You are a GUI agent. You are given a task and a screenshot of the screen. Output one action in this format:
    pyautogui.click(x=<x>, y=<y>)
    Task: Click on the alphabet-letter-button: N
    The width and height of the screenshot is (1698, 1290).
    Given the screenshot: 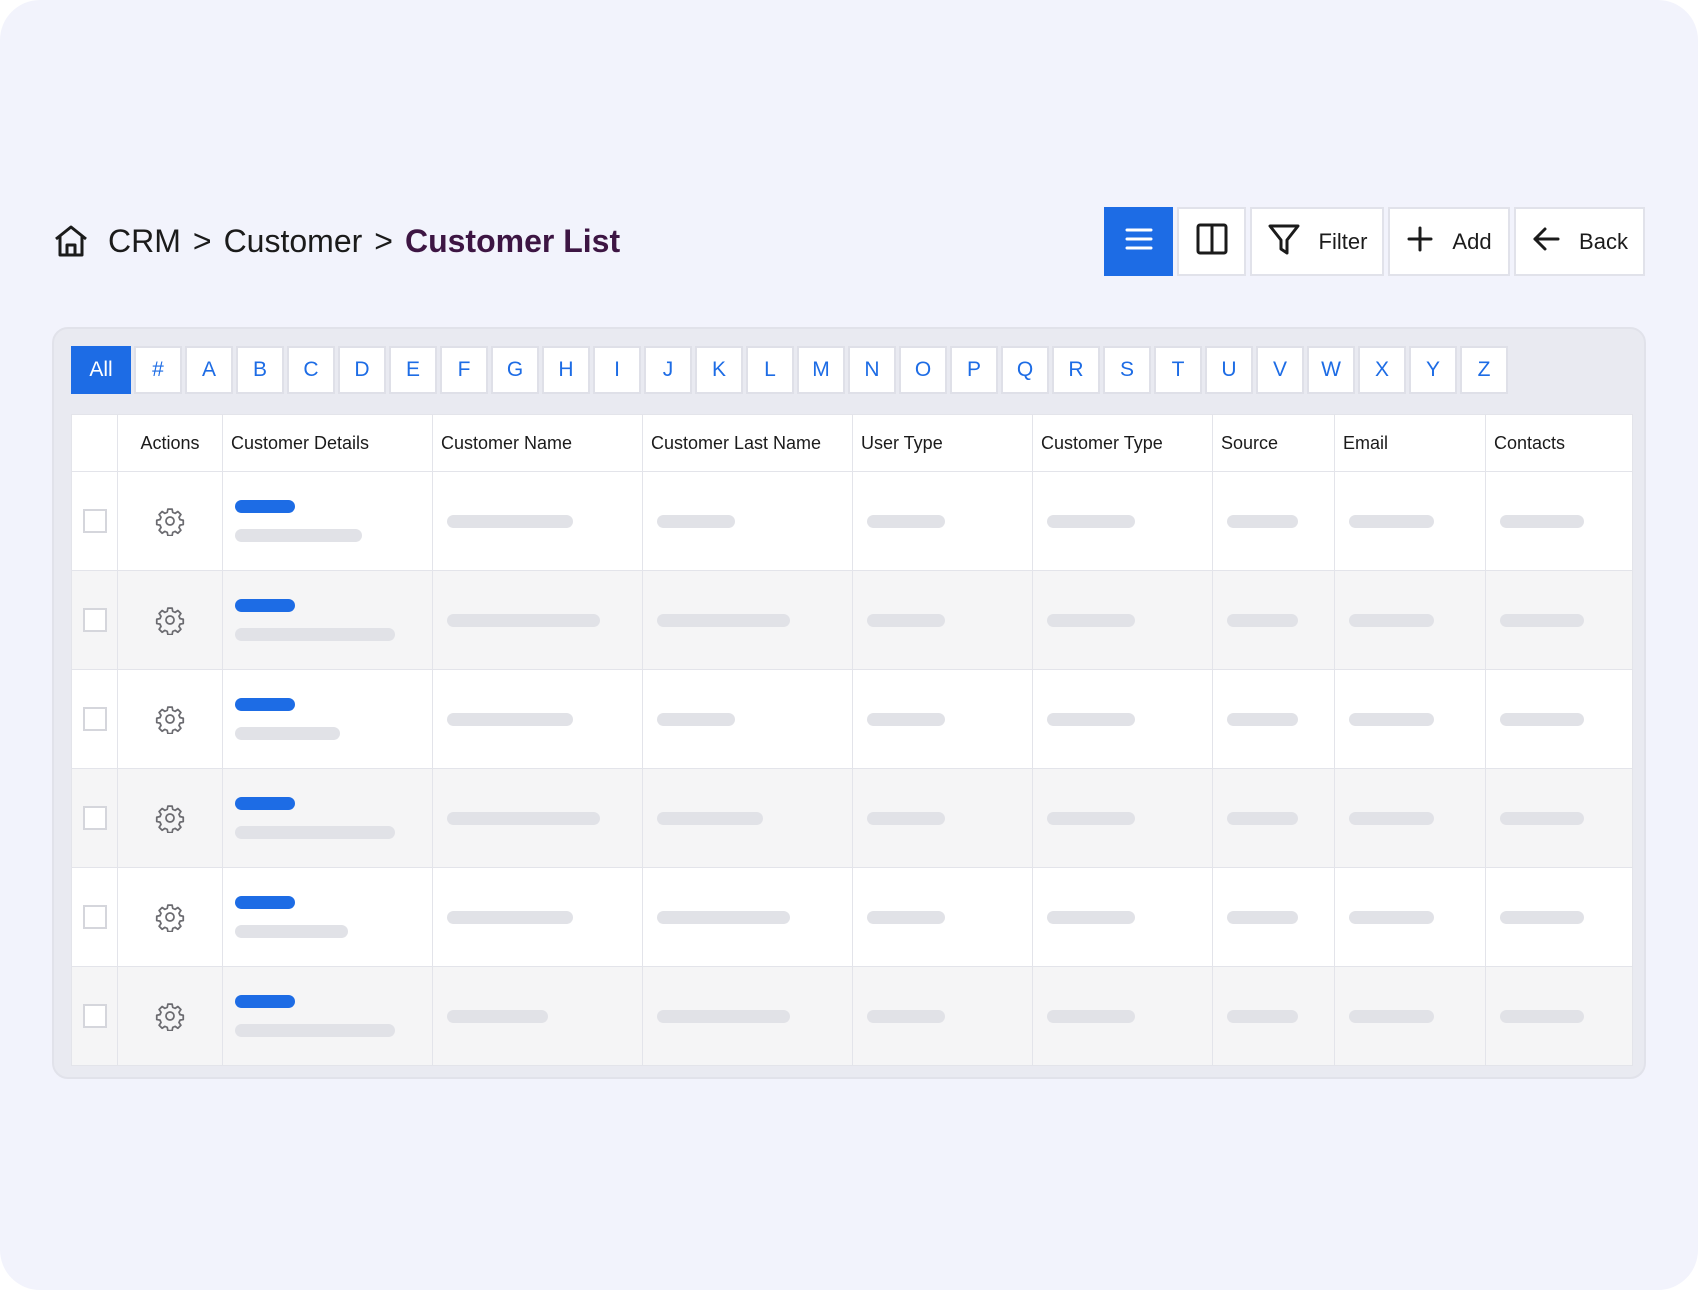 What is the action you would take?
    pyautogui.click(x=872, y=370)
    